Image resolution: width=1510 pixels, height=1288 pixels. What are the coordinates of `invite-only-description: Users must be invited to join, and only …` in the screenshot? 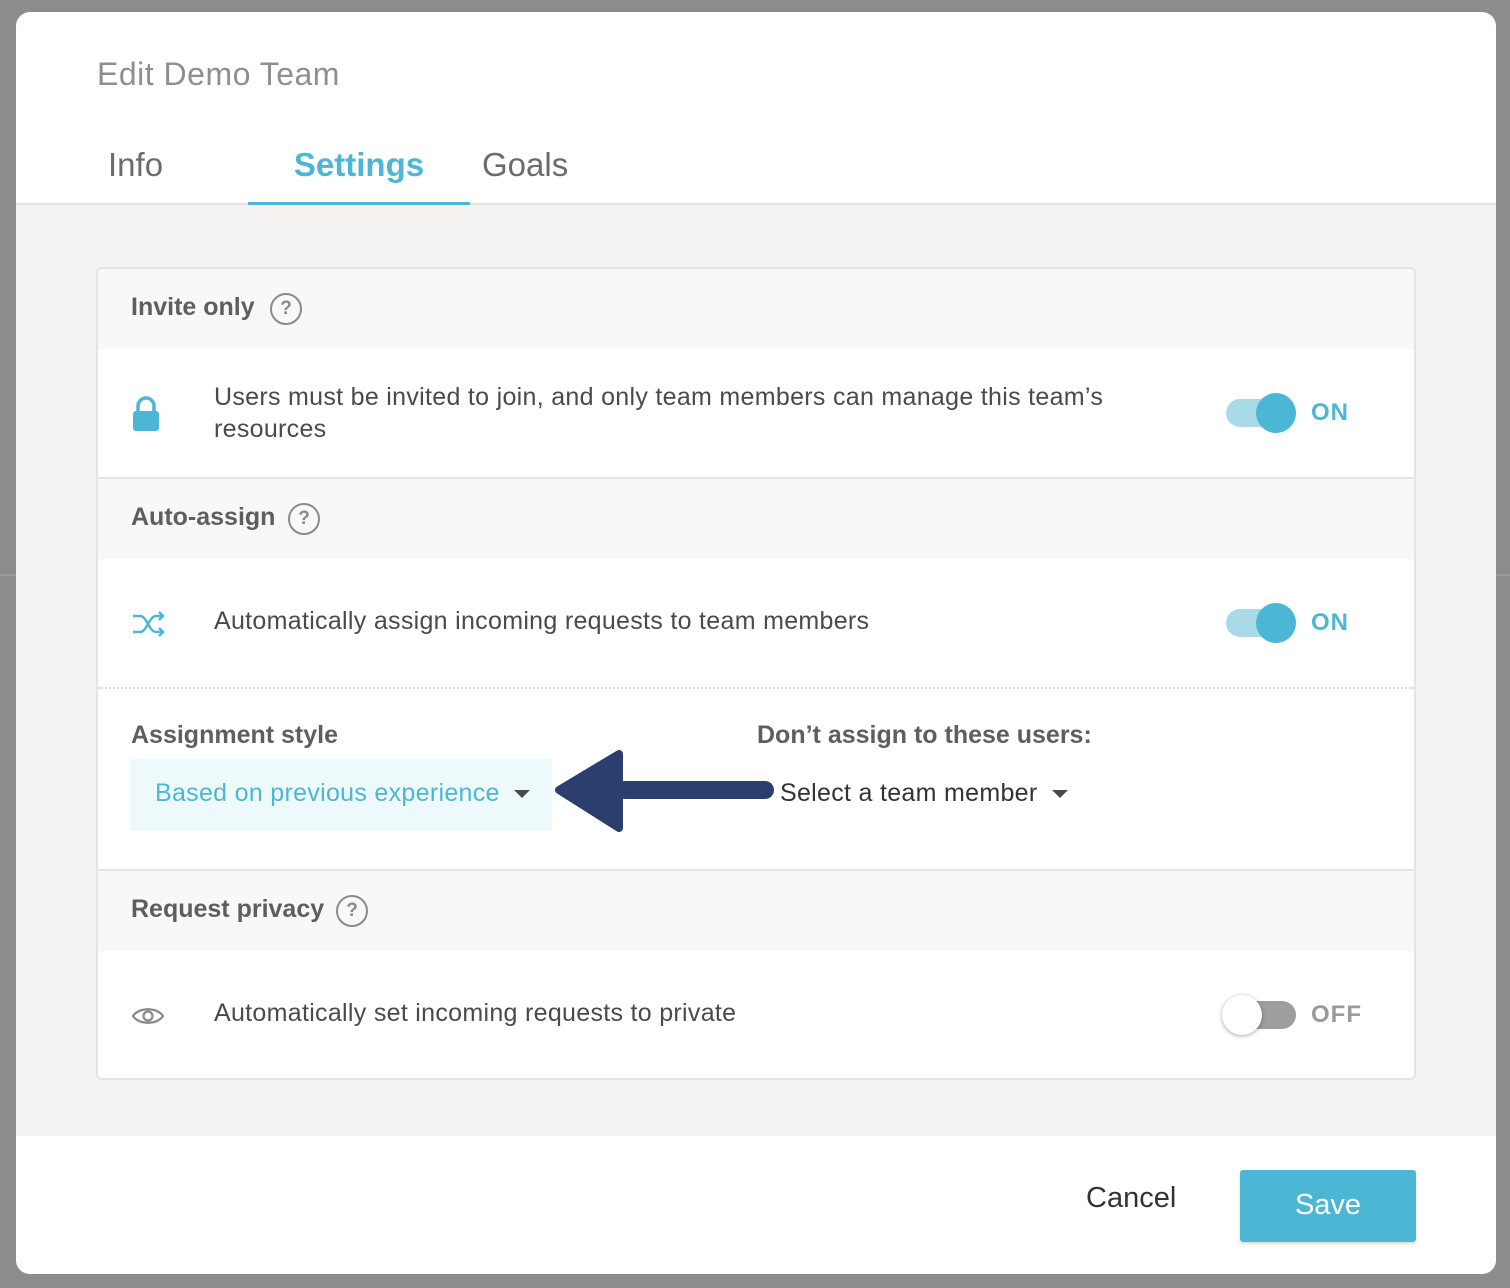 It's located at (659, 413).